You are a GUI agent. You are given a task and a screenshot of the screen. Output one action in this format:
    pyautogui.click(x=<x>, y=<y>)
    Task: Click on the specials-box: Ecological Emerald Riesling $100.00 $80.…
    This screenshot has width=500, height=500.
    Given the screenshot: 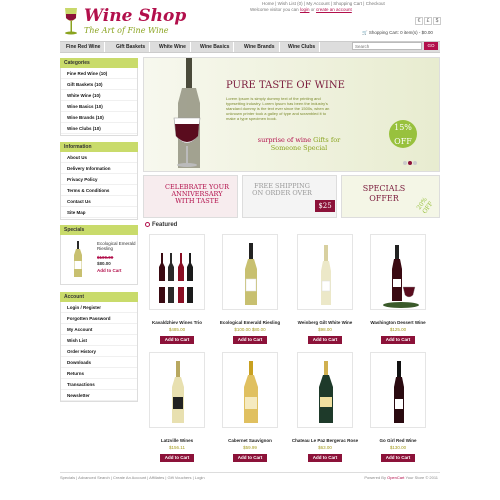 What is the action you would take?
    pyautogui.click(x=99, y=260)
    